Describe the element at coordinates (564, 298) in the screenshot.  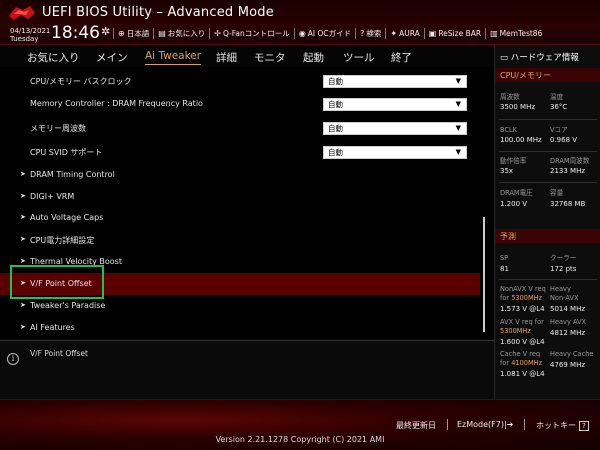
I see `hw-label: Non-AVX` at that location.